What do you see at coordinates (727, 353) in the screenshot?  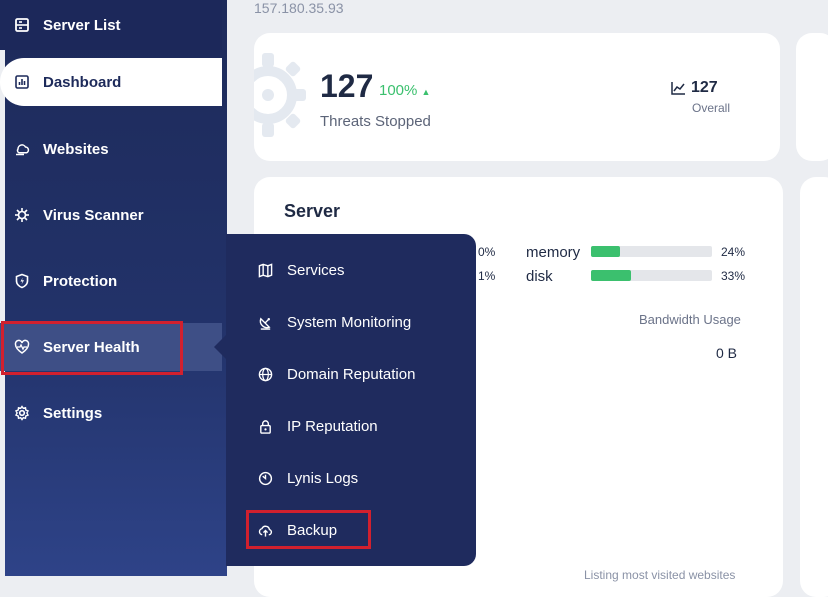 I see `bandwidth-value: 0 B` at bounding box center [727, 353].